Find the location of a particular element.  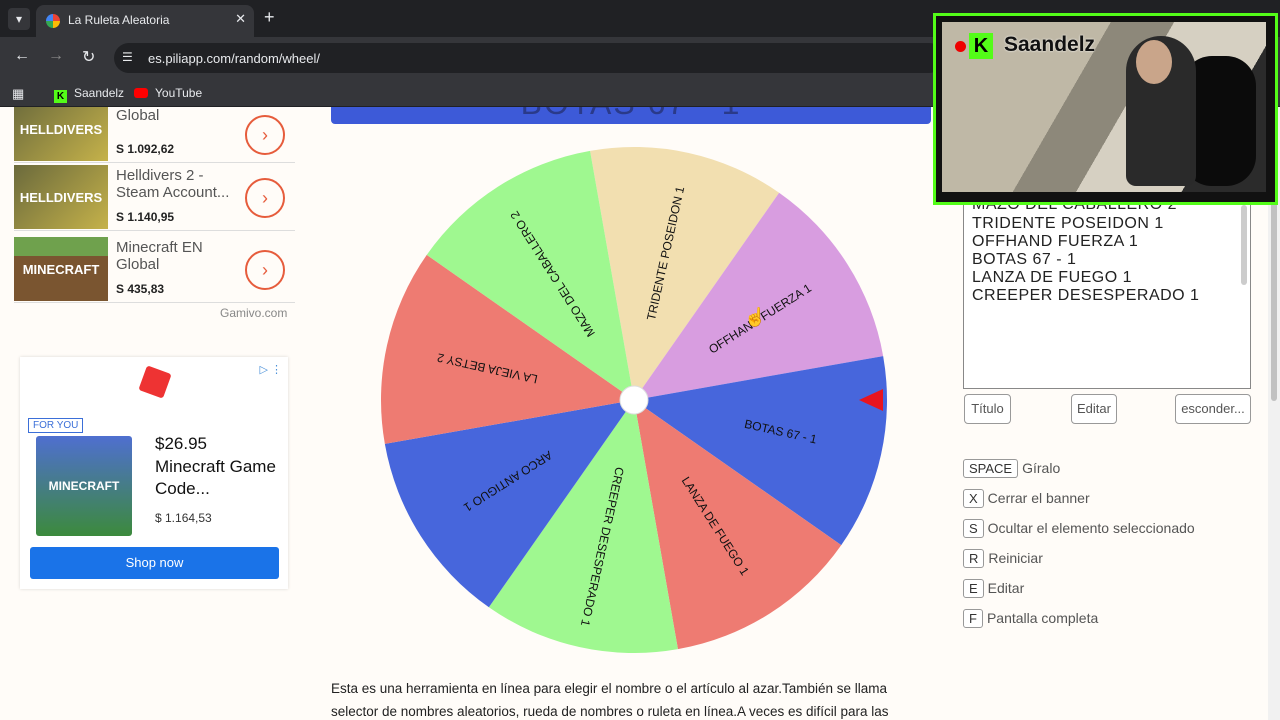

shortcut-key: X is located at coordinates (973, 498).